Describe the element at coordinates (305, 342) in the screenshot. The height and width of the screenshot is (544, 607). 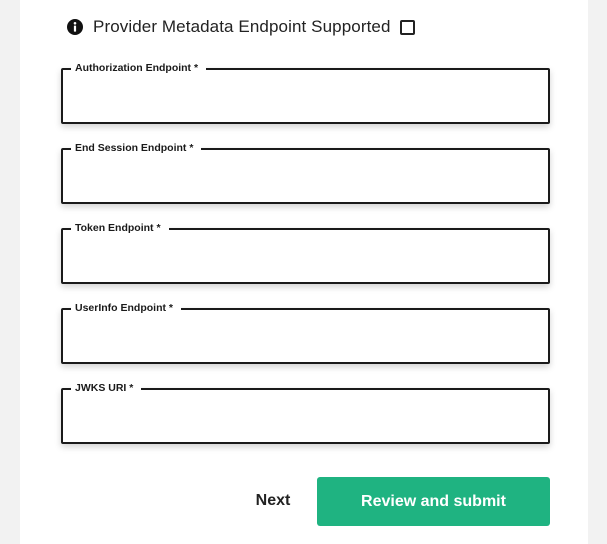
I see `userinfo-endpoint-input` at that location.